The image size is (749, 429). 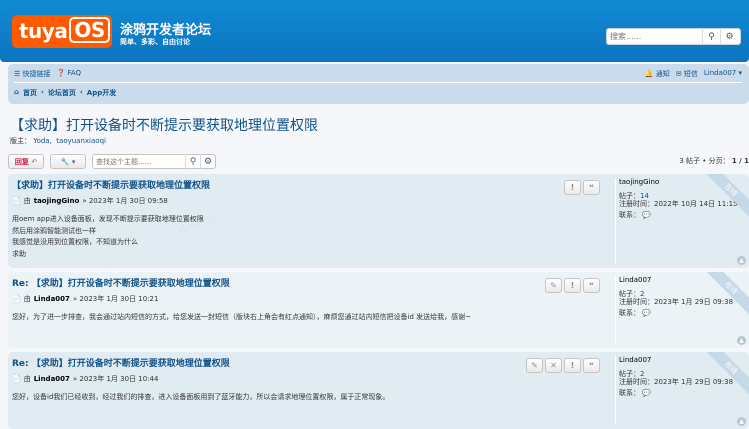 What do you see at coordinates (155, 42) in the screenshot?
I see `site-description: 简单、多彩、自由讨论` at bounding box center [155, 42].